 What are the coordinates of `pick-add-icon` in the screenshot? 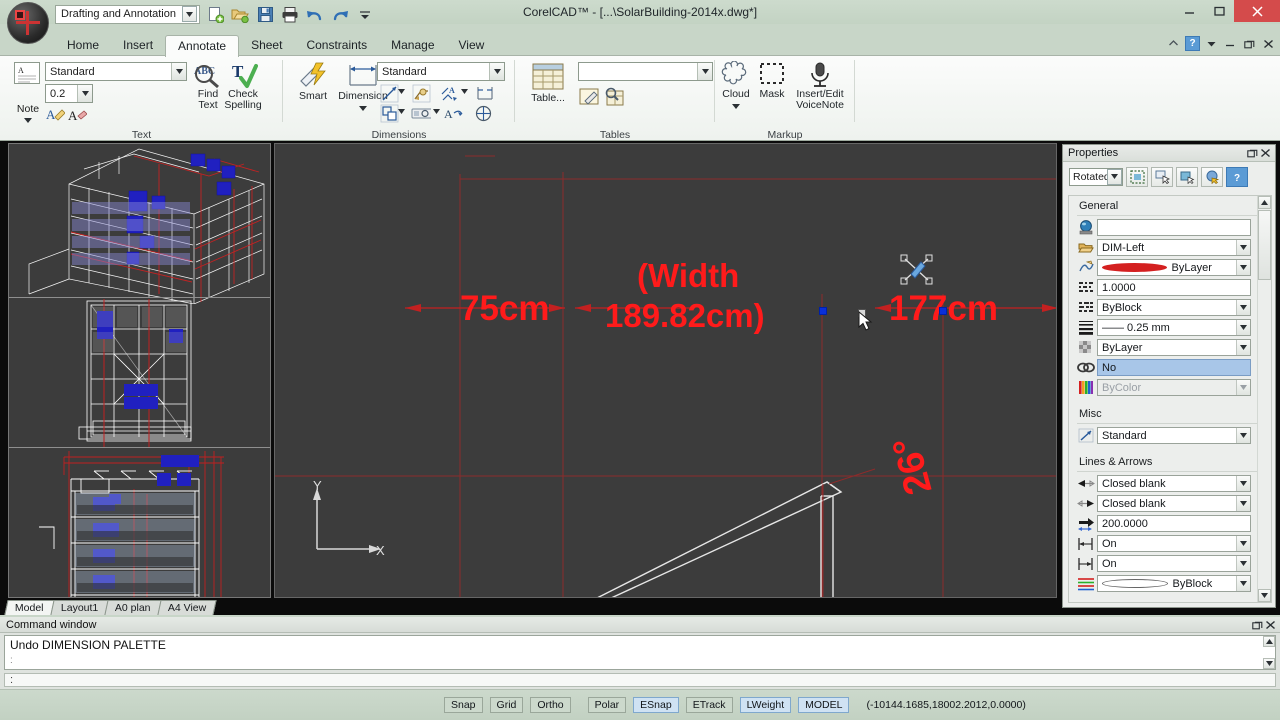 It's located at (1162, 176).